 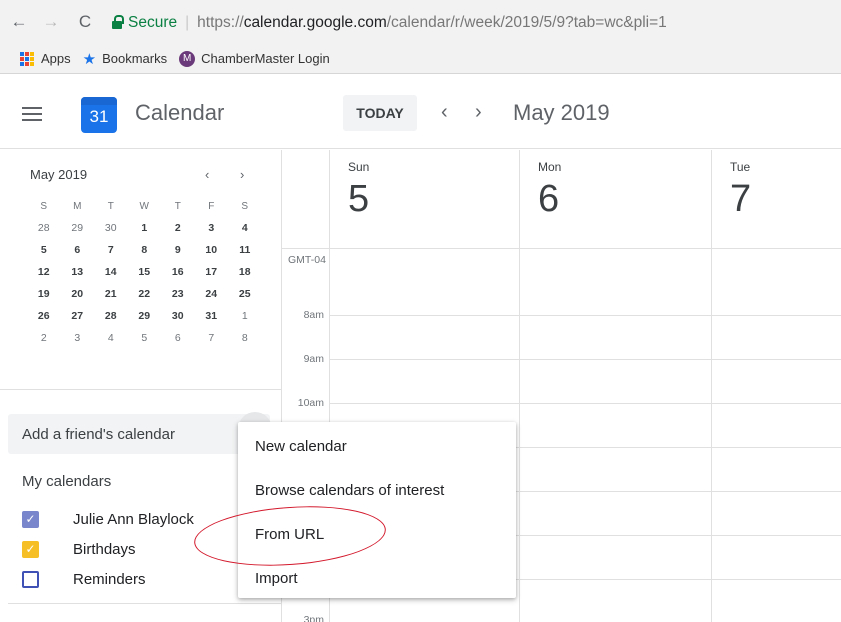 What do you see at coordinates (111, 294) in the screenshot?
I see `mini-day: 21` at bounding box center [111, 294].